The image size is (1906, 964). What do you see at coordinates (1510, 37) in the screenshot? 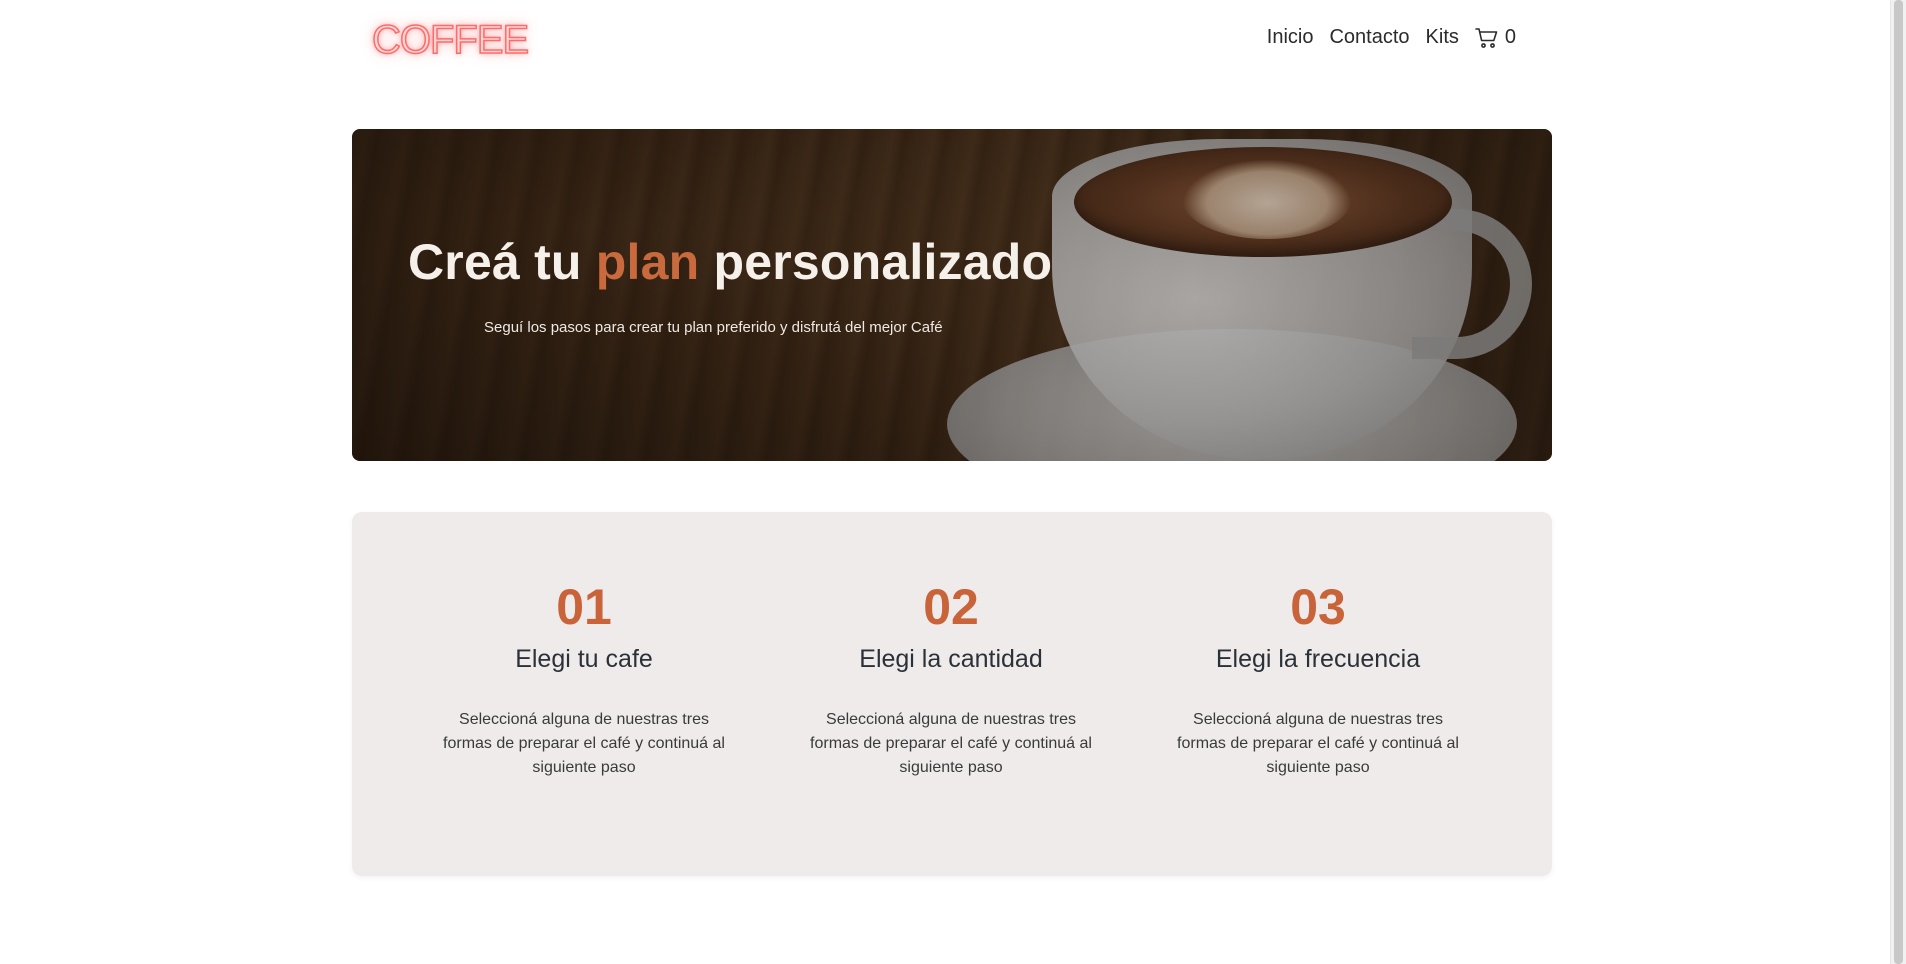
I see `cart-count: 0` at bounding box center [1510, 37].